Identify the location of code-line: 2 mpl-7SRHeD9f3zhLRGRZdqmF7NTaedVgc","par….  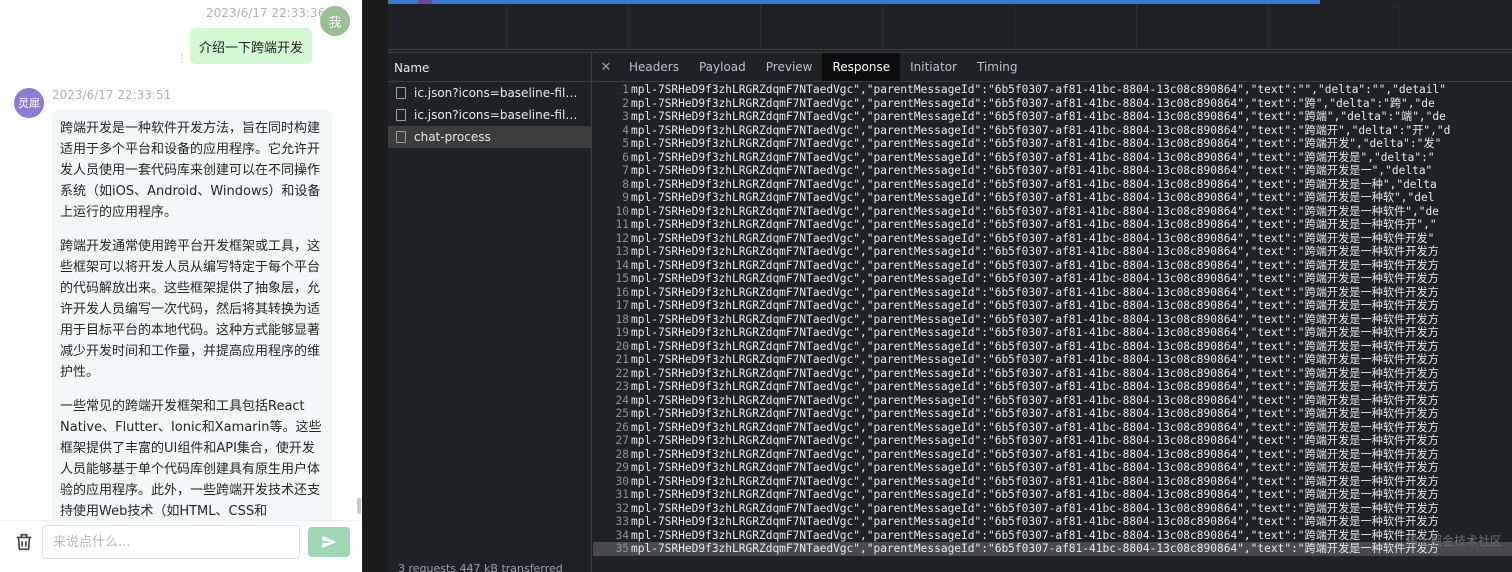
(1052, 104).